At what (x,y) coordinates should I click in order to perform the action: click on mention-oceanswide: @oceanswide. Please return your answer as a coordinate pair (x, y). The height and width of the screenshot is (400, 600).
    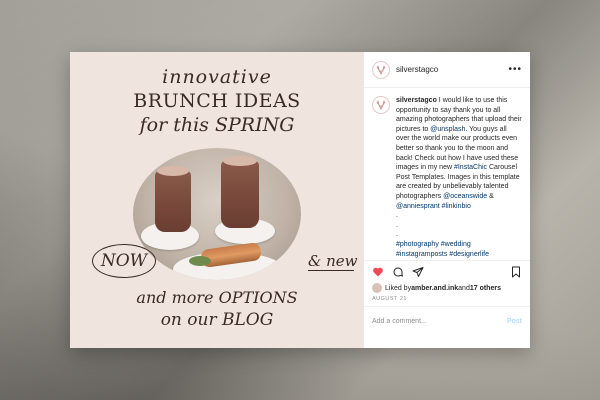
    Looking at the image, I should click on (465, 196).